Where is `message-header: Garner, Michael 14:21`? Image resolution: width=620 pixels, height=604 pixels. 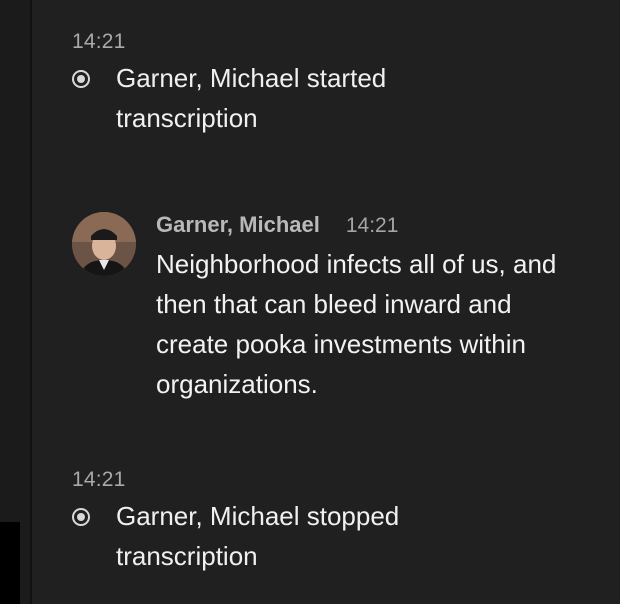 message-header: Garner, Michael 14:21 is located at coordinates (366, 226).